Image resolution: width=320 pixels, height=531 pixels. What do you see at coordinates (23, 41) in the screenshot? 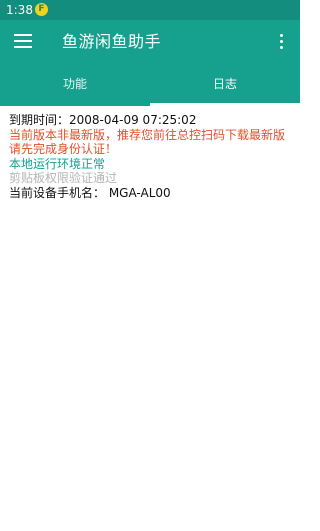
I see `hamburger-menu-icon` at bounding box center [23, 41].